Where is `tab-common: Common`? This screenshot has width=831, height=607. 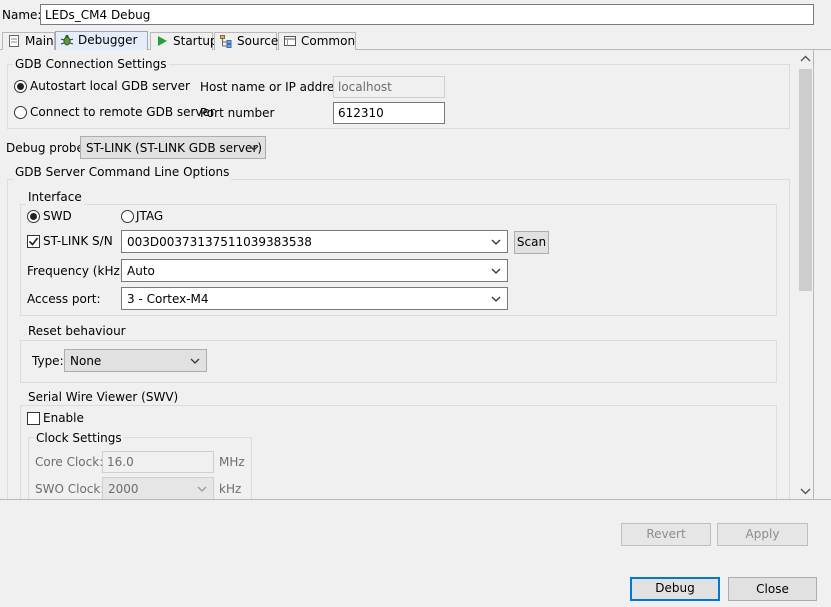
tab-common: Common is located at coordinates (317, 41).